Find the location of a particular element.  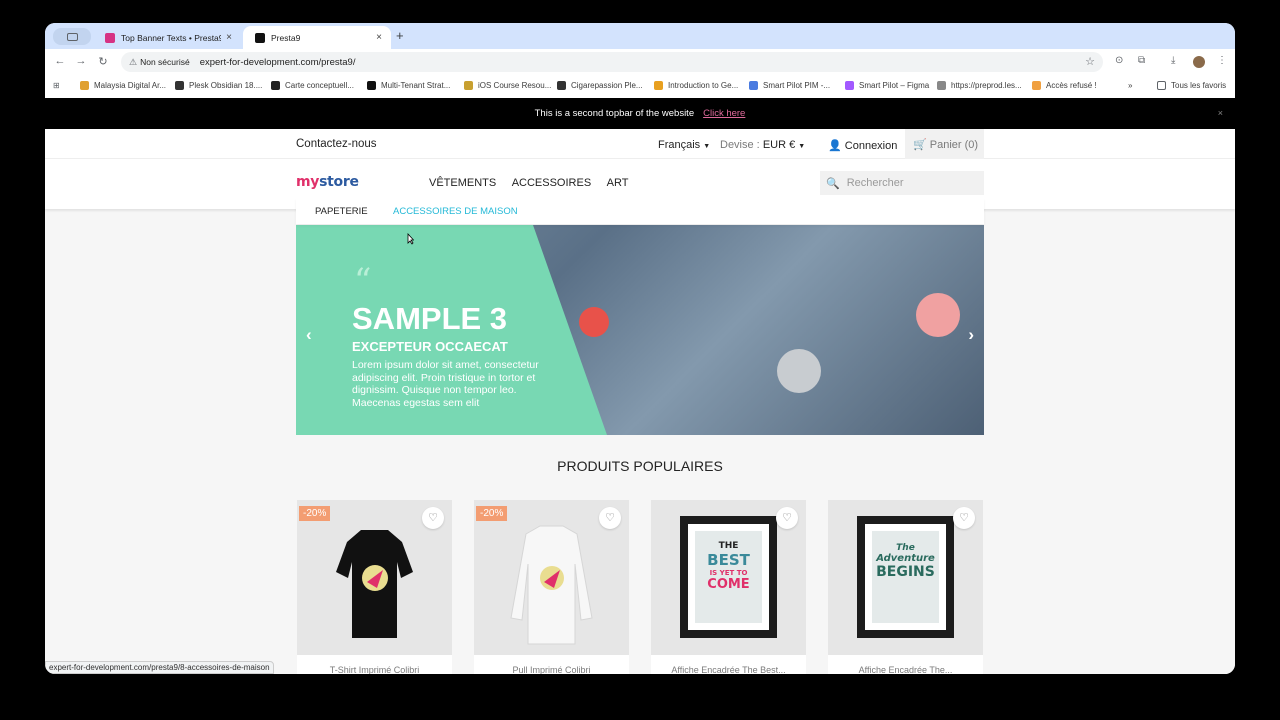

user-icon: 👤 is located at coordinates (835, 146).